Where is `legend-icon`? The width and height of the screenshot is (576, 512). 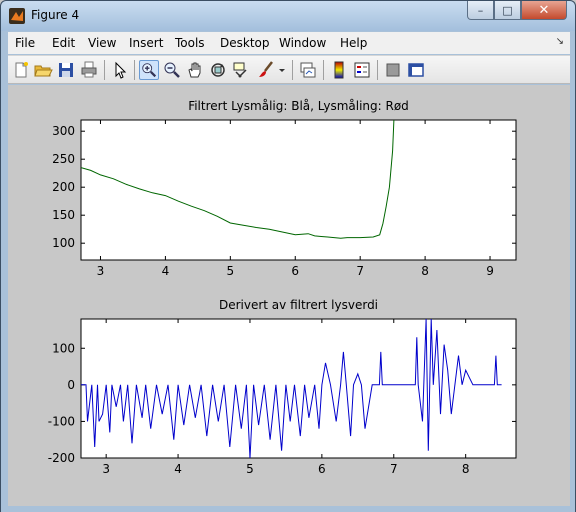 legend-icon is located at coordinates (362, 70).